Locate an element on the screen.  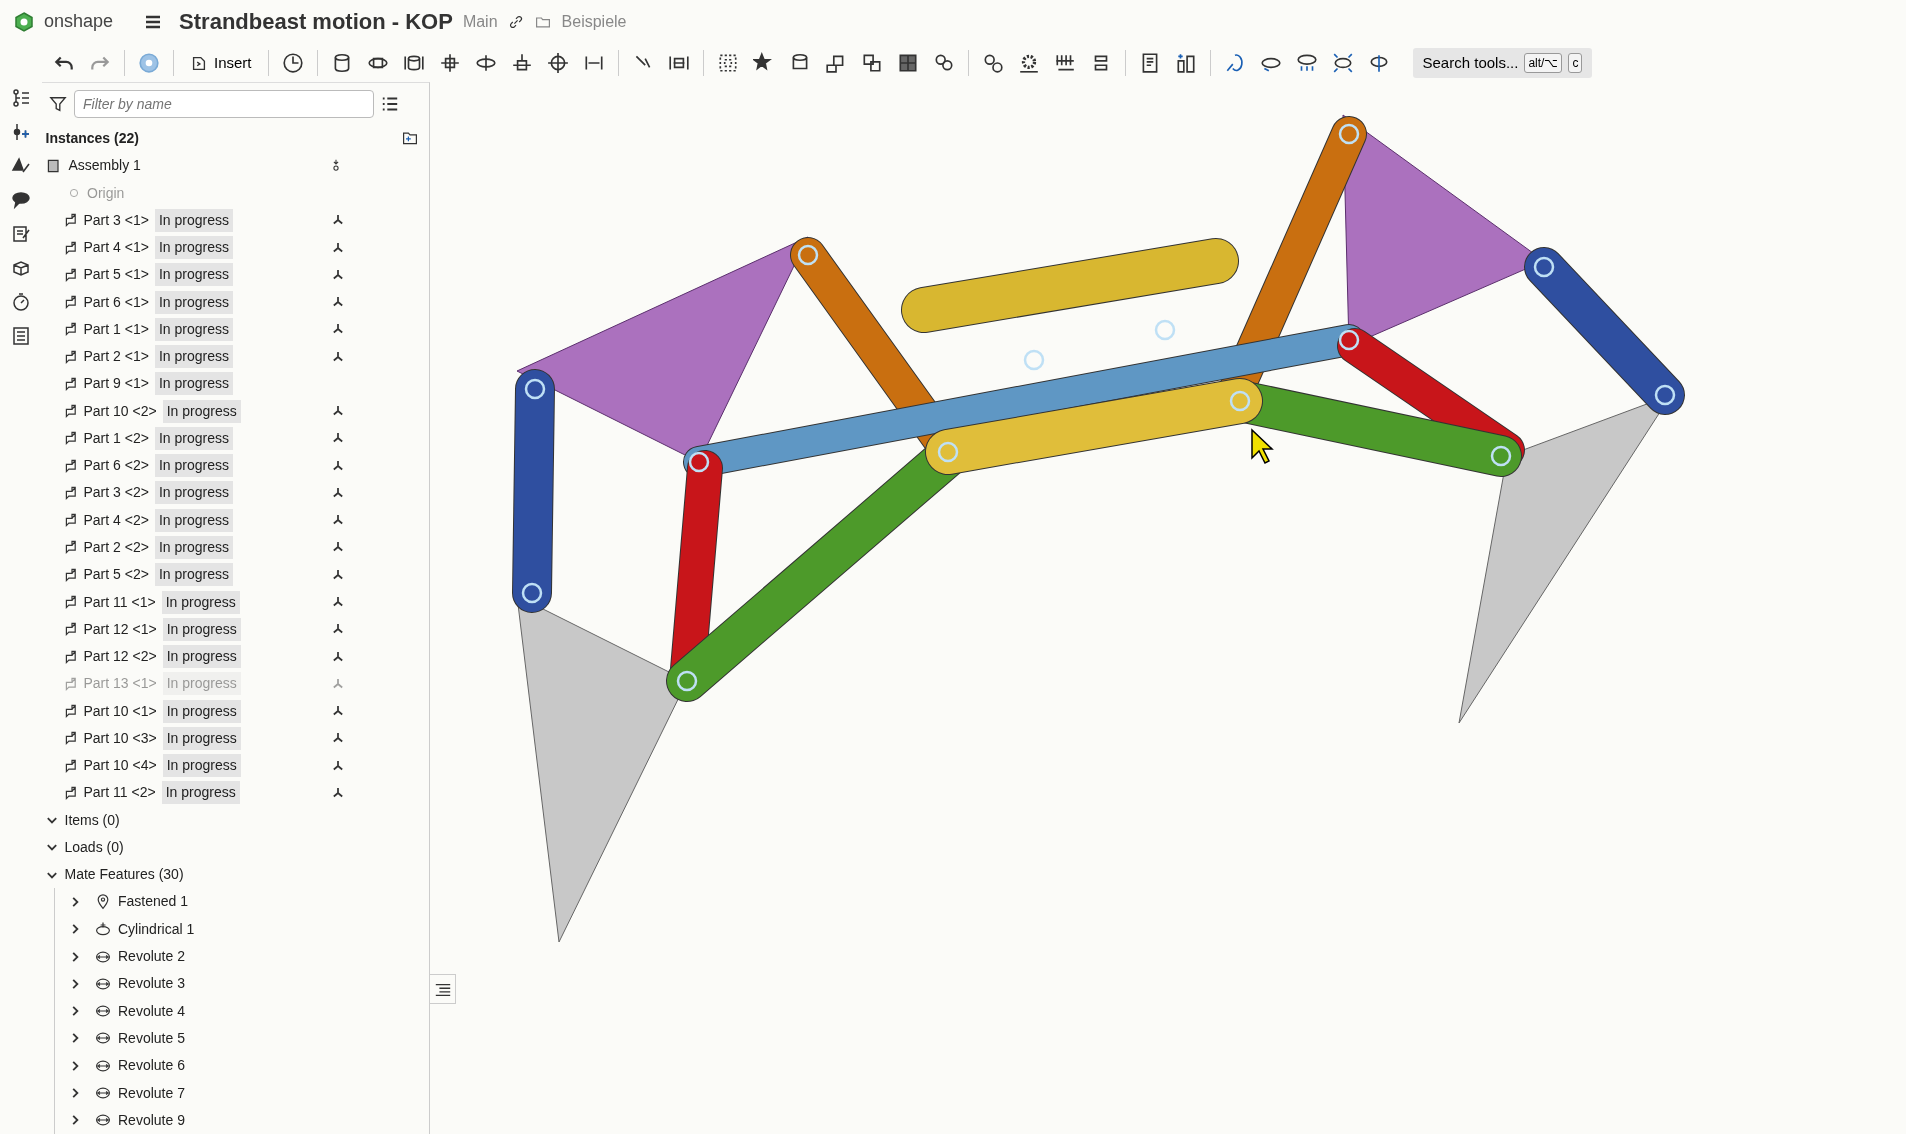
checklist-icon is located at coordinates (21, 335).